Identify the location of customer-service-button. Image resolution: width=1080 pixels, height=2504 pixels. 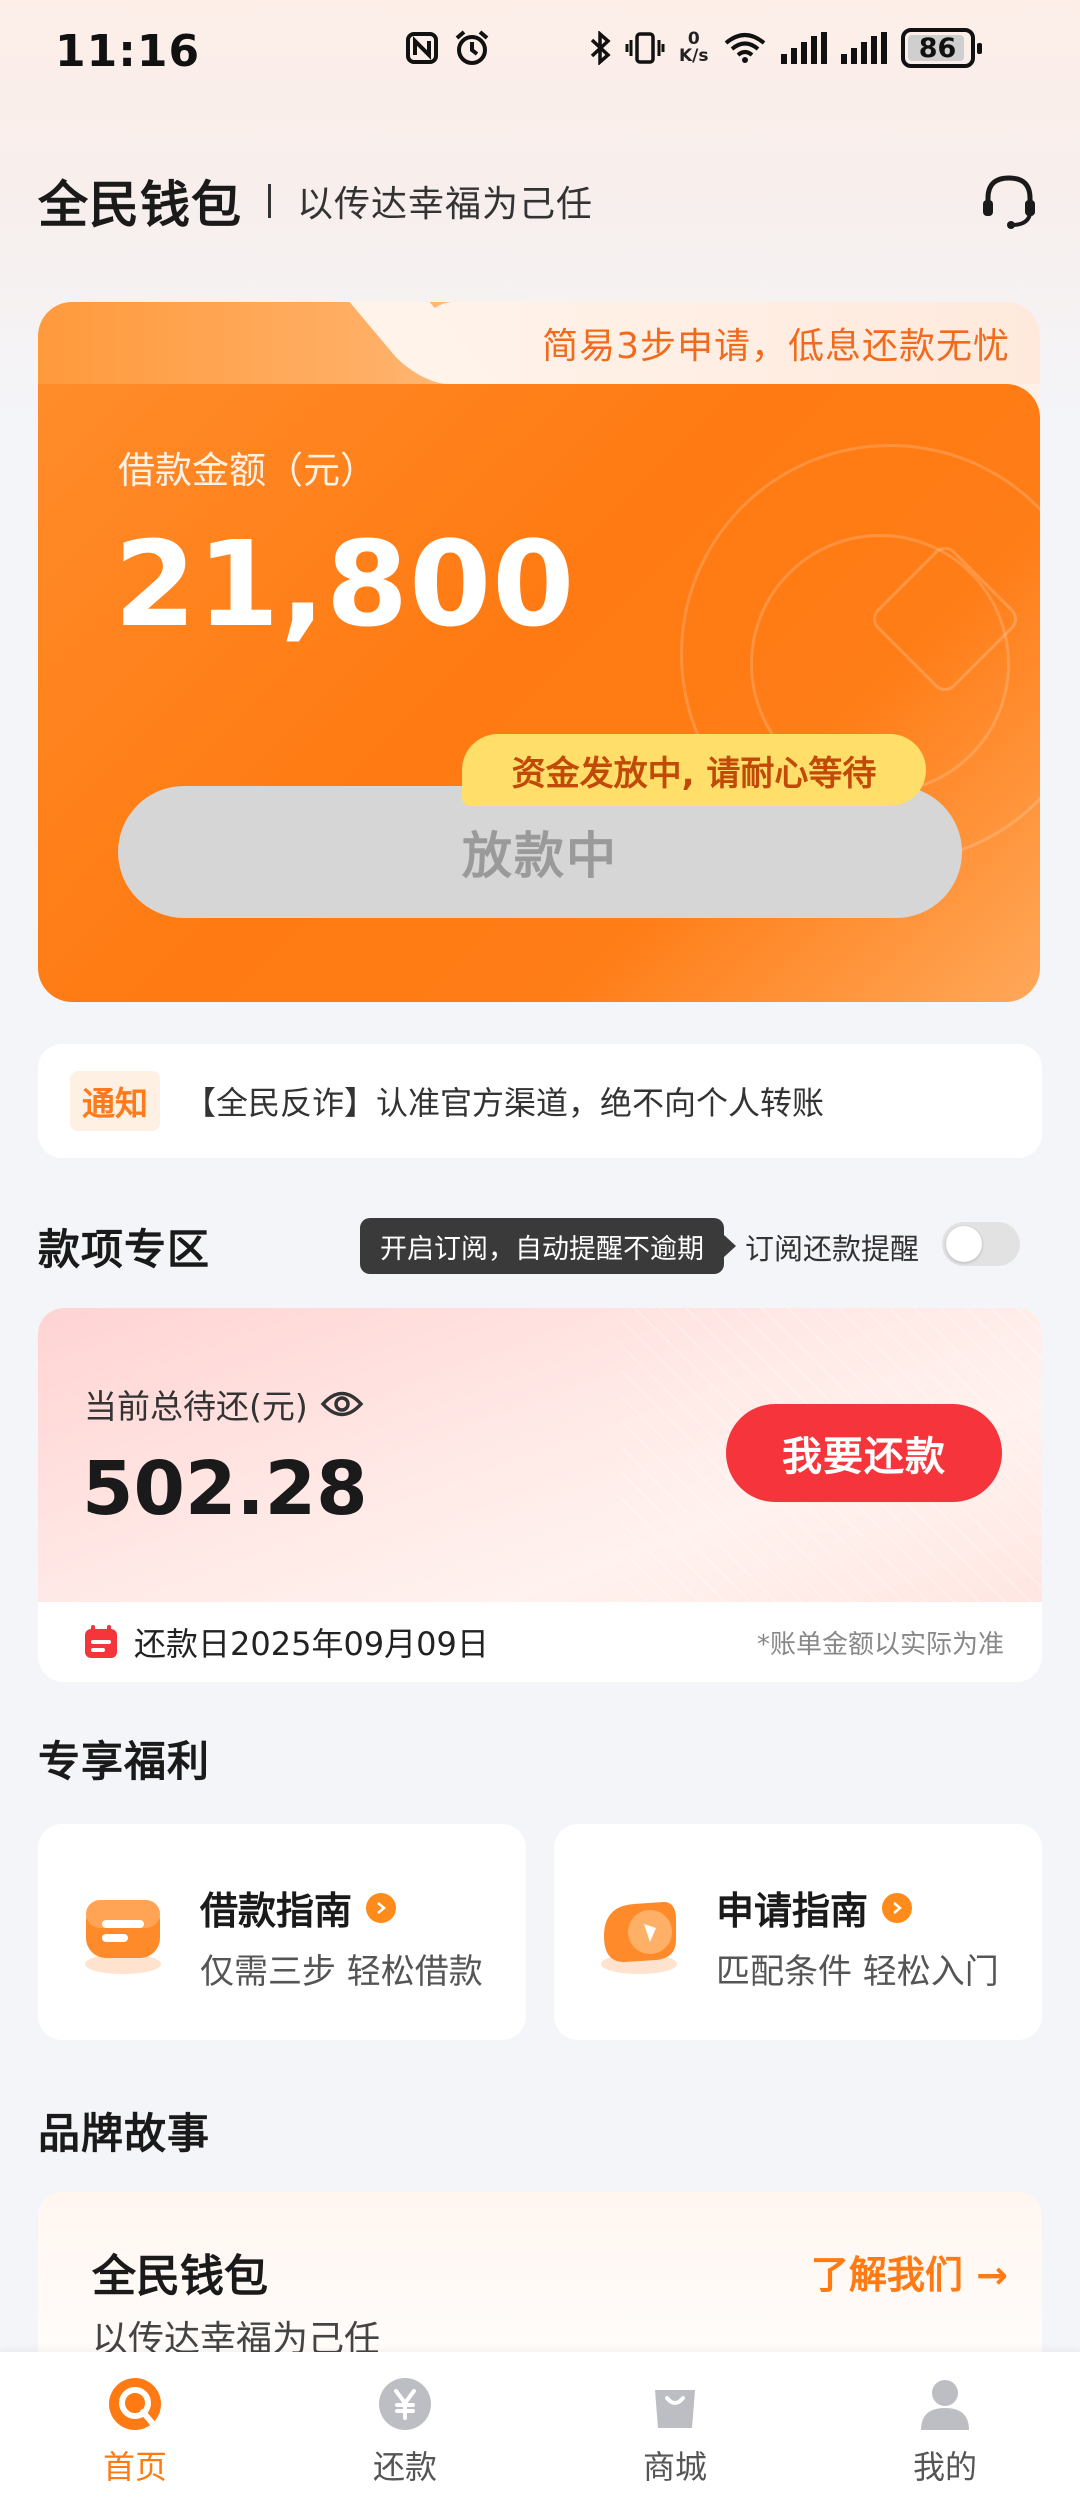
(1009, 201).